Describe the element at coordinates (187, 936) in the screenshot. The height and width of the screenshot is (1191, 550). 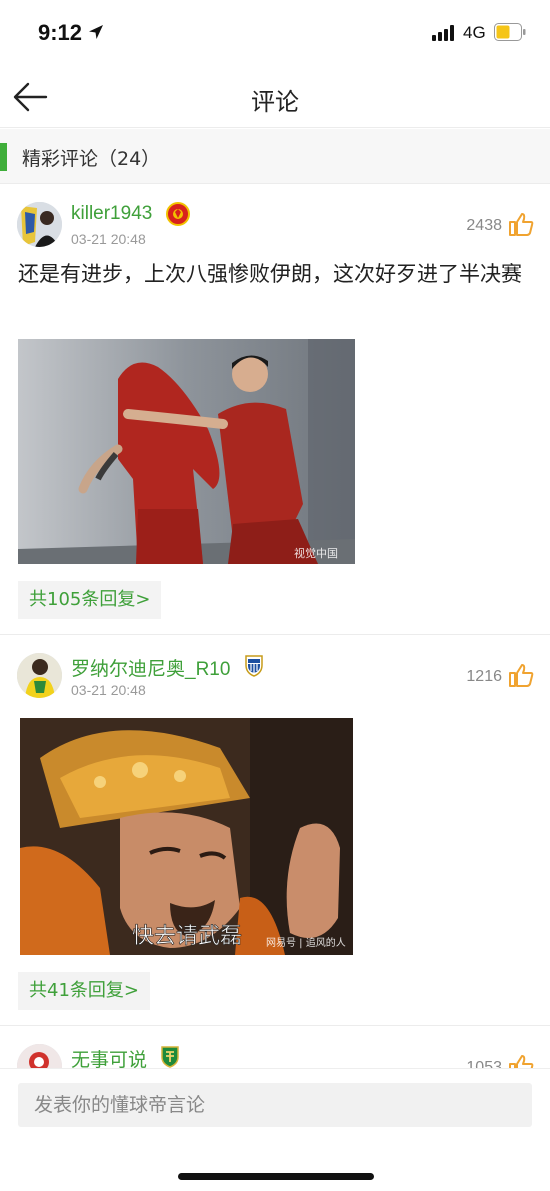
I see `image-caption: 快去请武磊` at that location.